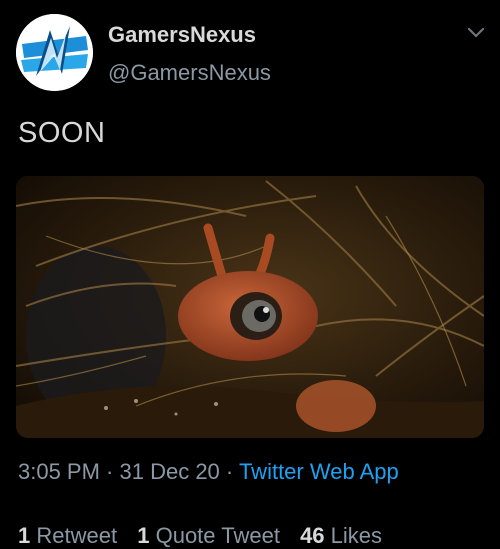 This screenshot has width=500, height=549. Describe the element at coordinates (143, 535) in the screenshot. I see `quote-tweets-count: 1` at that location.